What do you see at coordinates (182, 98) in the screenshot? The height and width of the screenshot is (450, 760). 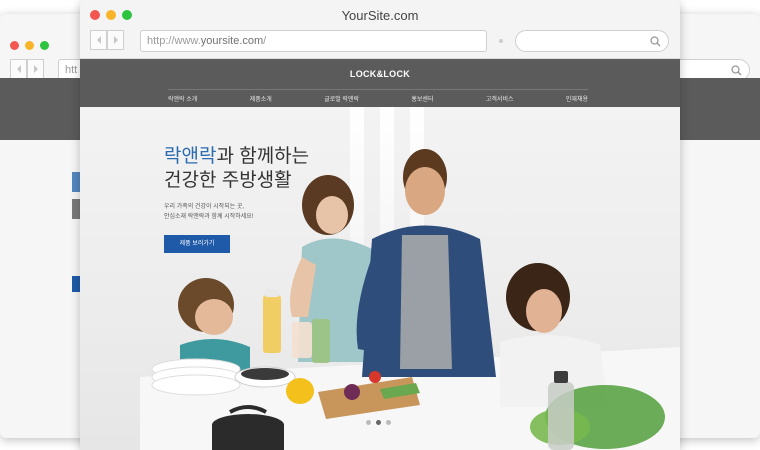 I see `menu-item-about: 락앤락 소개` at bounding box center [182, 98].